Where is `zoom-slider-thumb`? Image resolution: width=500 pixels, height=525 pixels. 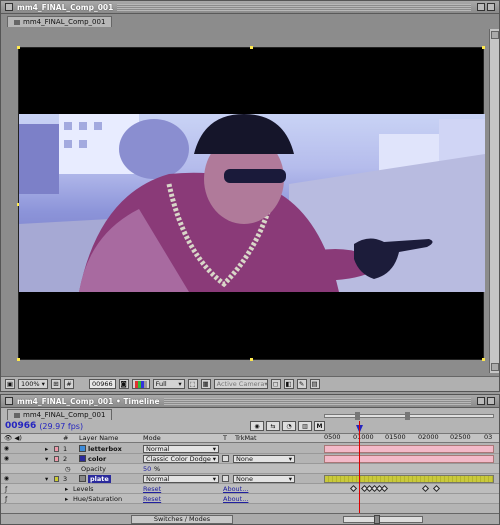
zoom-slider-thumb is located at coordinates (377, 519).